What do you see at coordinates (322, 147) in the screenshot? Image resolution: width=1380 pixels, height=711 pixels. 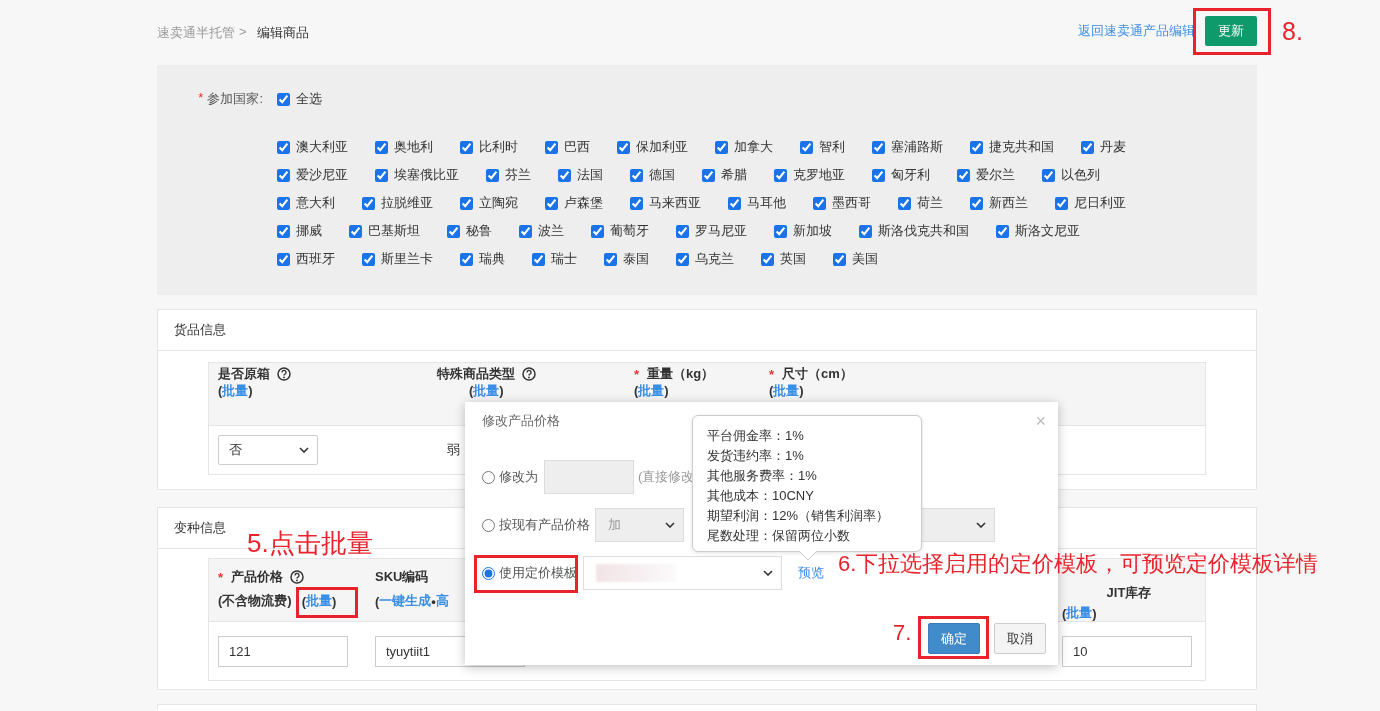 I see `checkbox-label: 澳大利亚` at bounding box center [322, 147].